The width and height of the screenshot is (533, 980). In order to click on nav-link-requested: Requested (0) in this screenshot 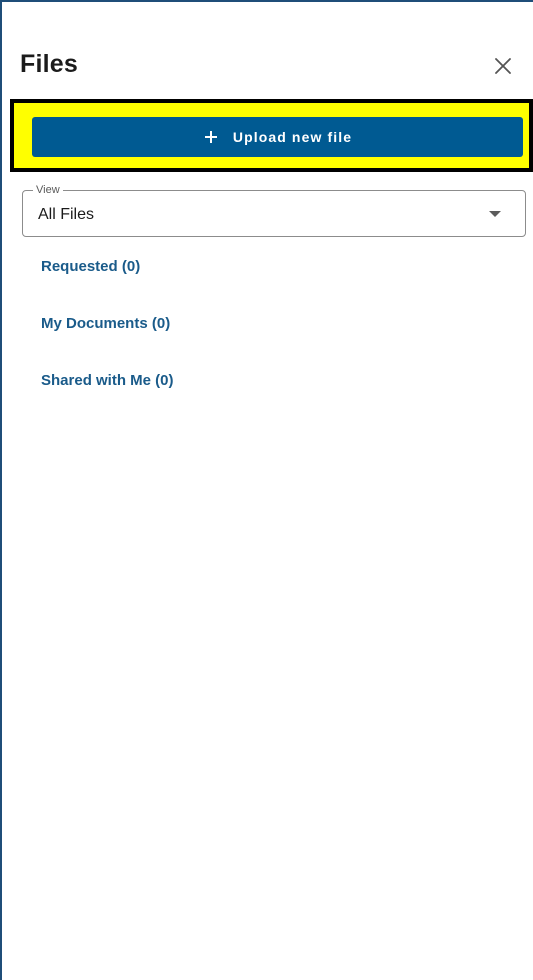, I will do `click(90, 266)`.